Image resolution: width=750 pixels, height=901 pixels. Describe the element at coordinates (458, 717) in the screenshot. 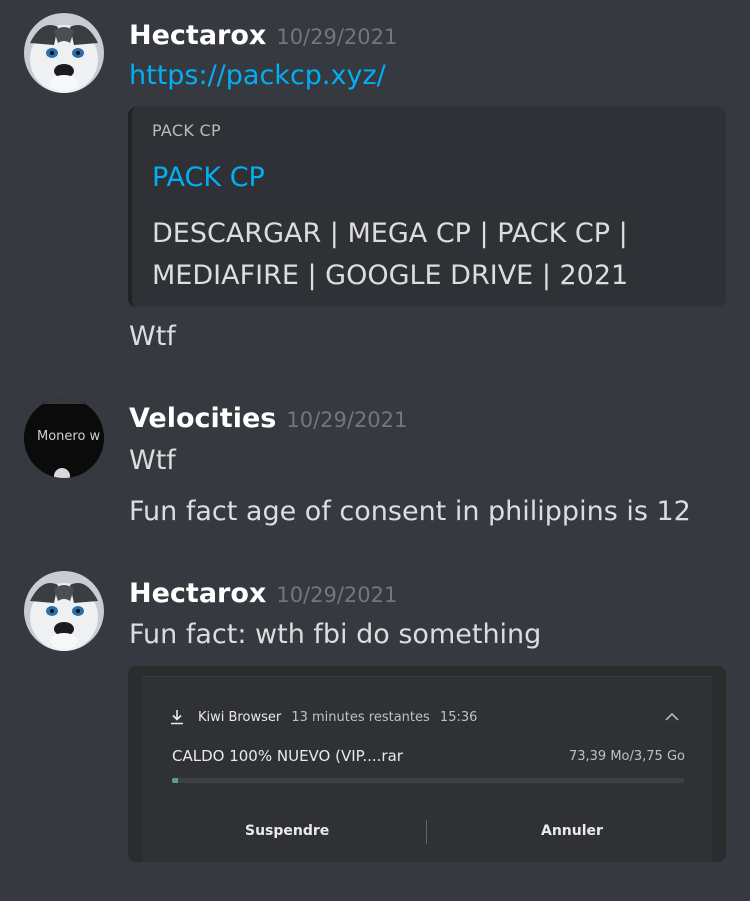

I see `notification-time: 15:36` at that location.